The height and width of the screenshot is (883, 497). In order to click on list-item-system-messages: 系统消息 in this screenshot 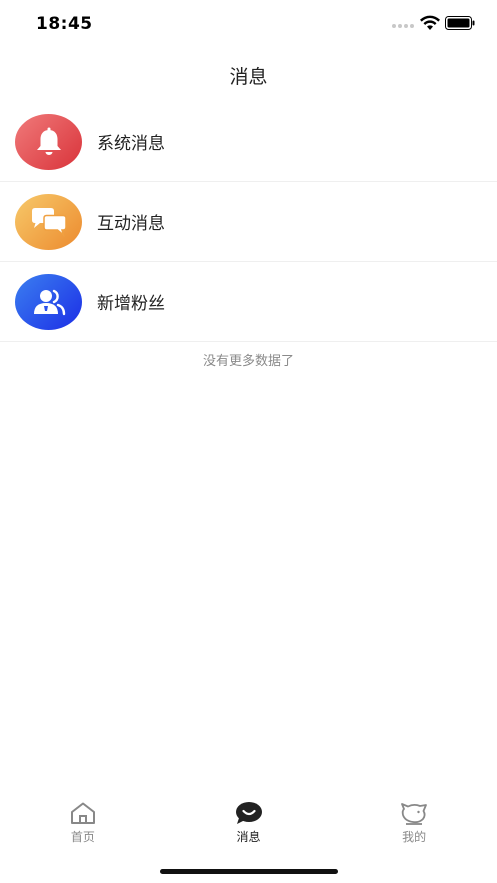, I will do `click(248, 142)`.